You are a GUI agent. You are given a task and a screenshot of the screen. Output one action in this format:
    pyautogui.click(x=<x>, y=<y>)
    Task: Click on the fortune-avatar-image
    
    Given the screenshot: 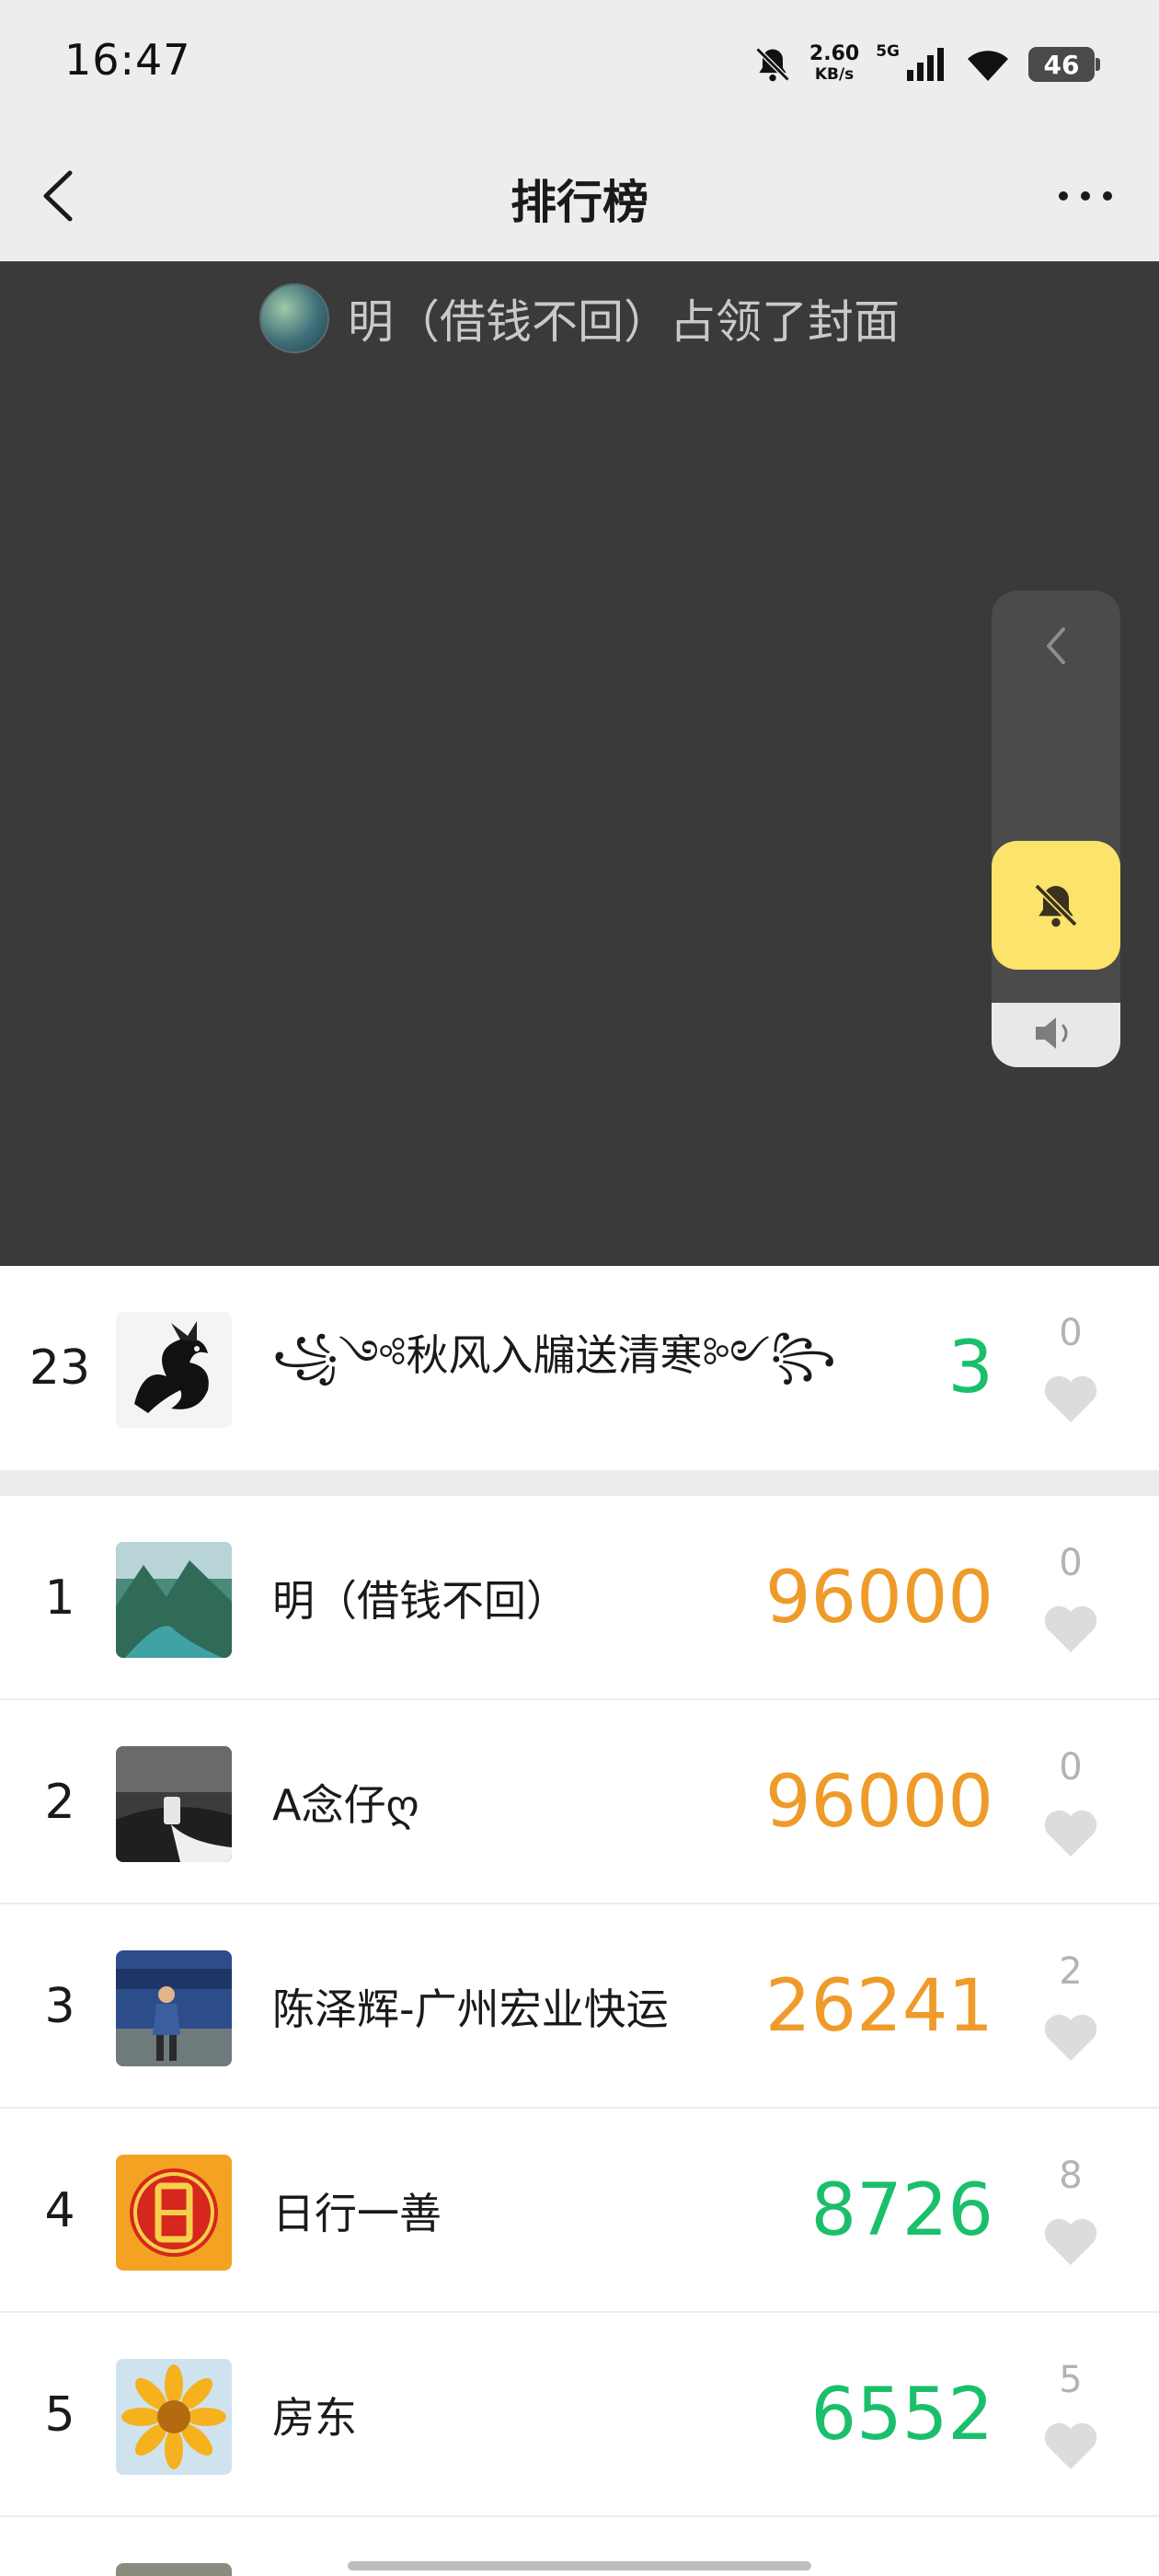 What is the action you would take?
    pyautogui.click(x=174, y=2213)
    